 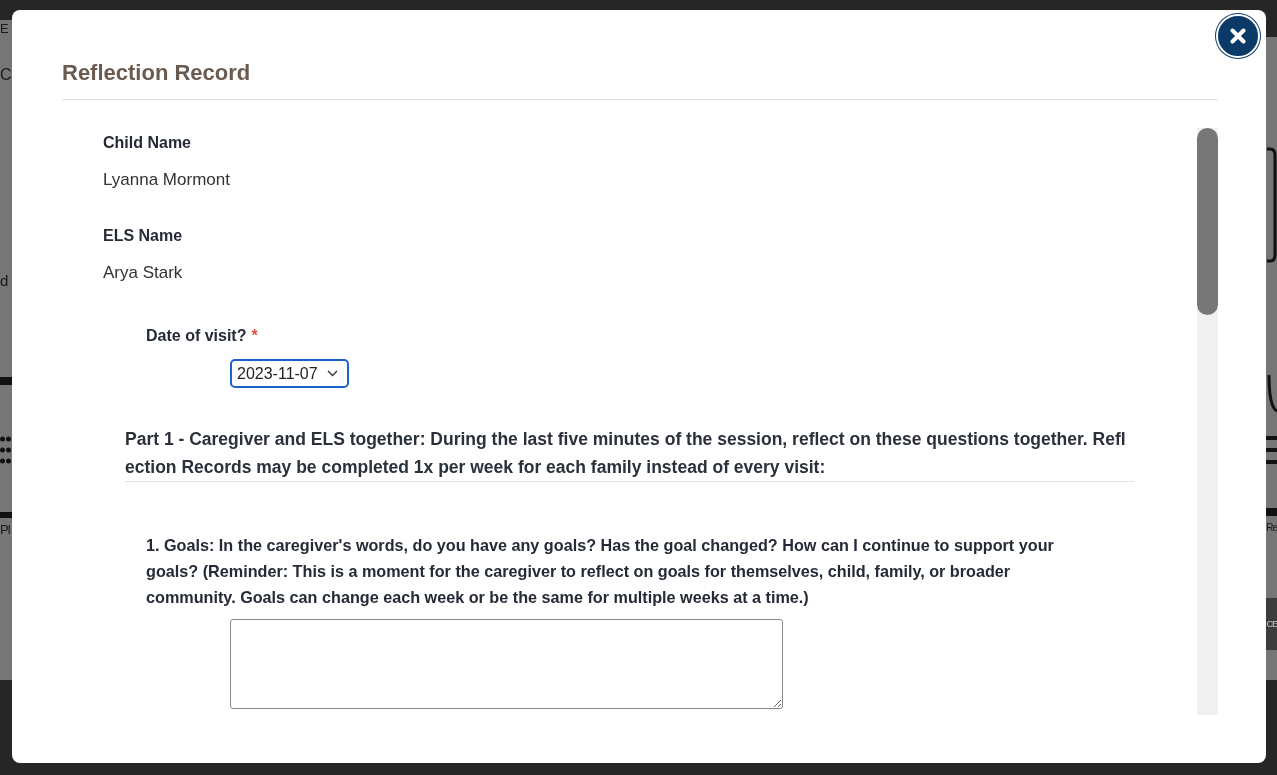 What do you see at coordinates (4, 280) in the screenshot?
I see `background-text: d` at bounding box center [4, 280].